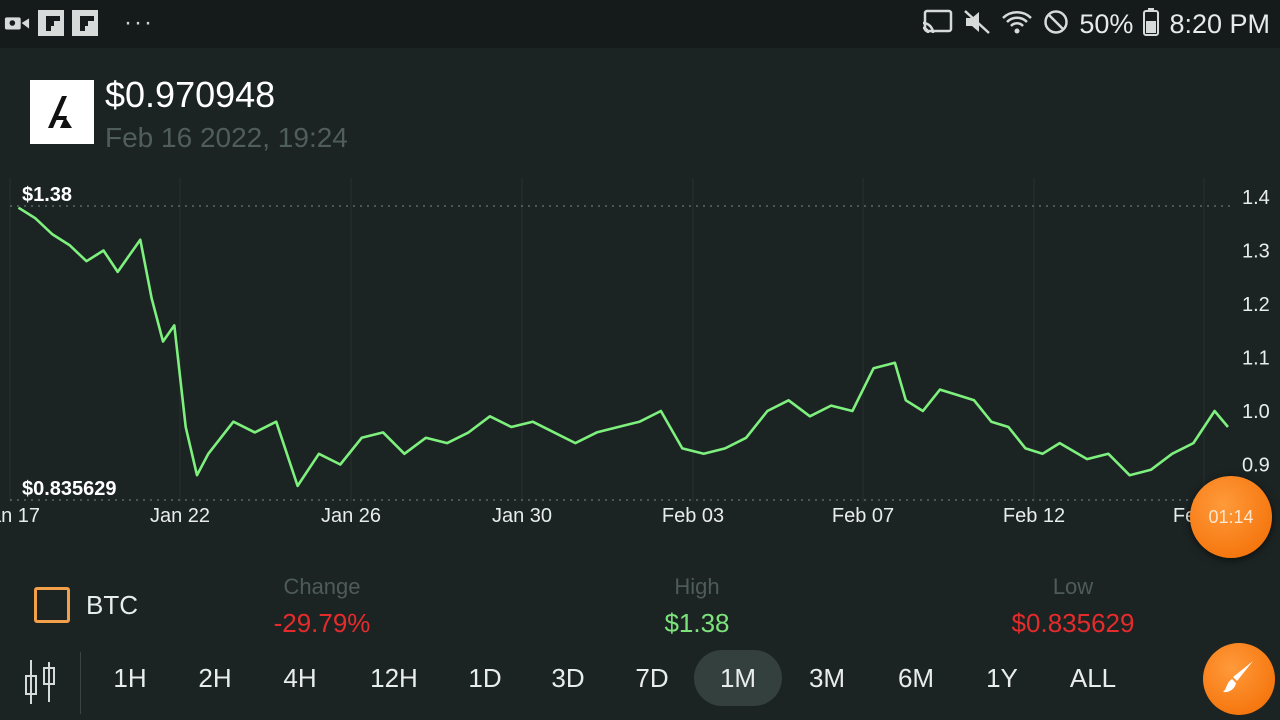 Image resolution: width=1280 pixels, height=720 pixels. What do you see at coordinates (322, 623) in the screenshot?
I see `change-value: -29.79%` at bounding box center [322, 623].